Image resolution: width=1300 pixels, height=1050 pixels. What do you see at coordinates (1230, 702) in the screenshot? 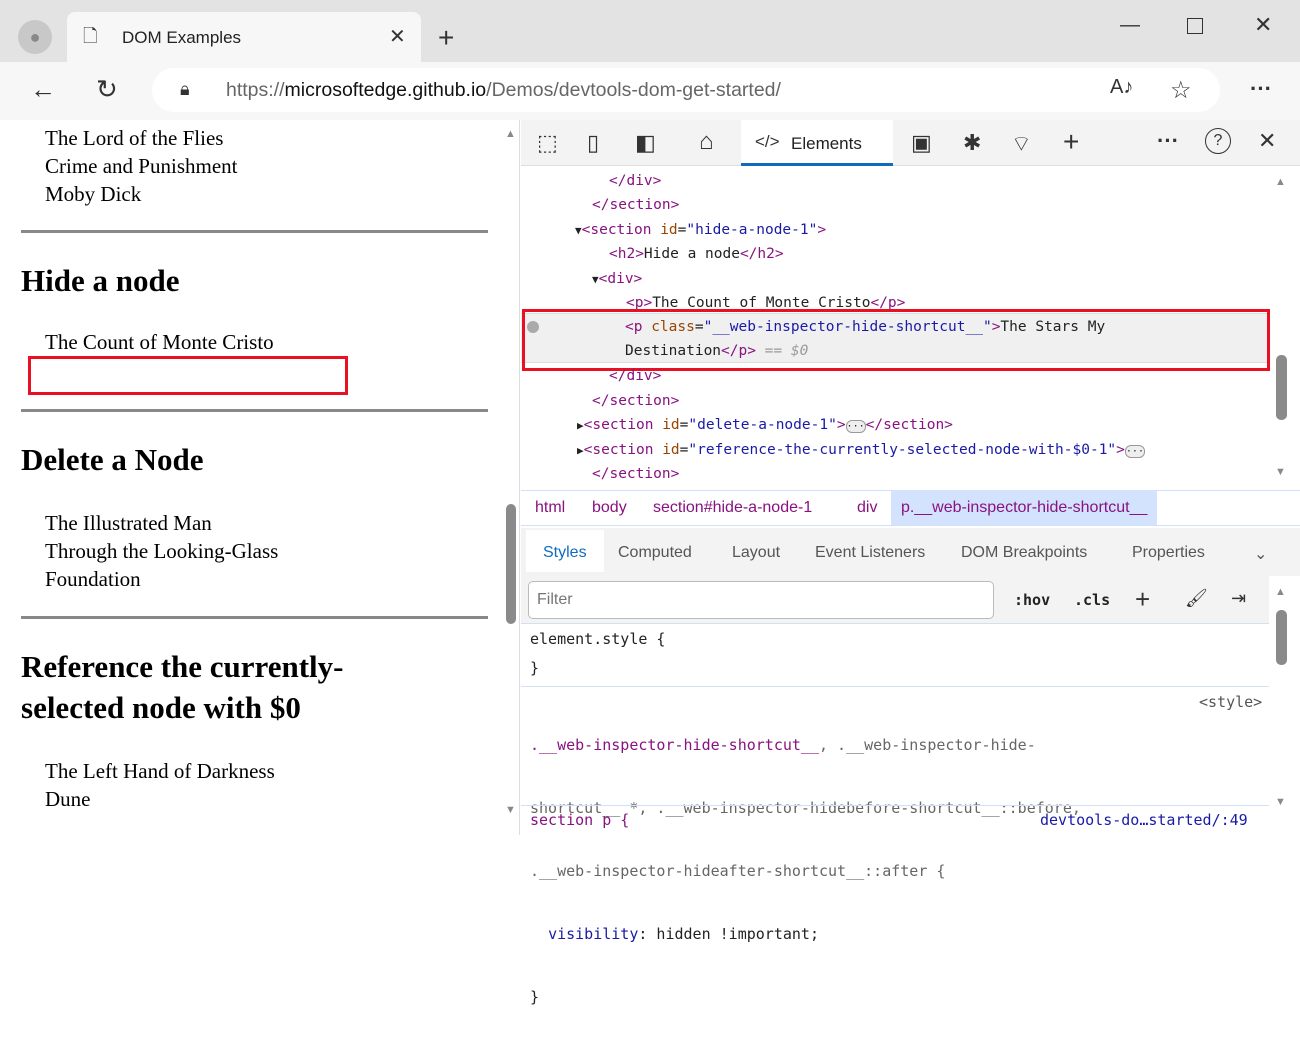
I see `rule-source-style: <style>` at bounding box center [1230, 702].